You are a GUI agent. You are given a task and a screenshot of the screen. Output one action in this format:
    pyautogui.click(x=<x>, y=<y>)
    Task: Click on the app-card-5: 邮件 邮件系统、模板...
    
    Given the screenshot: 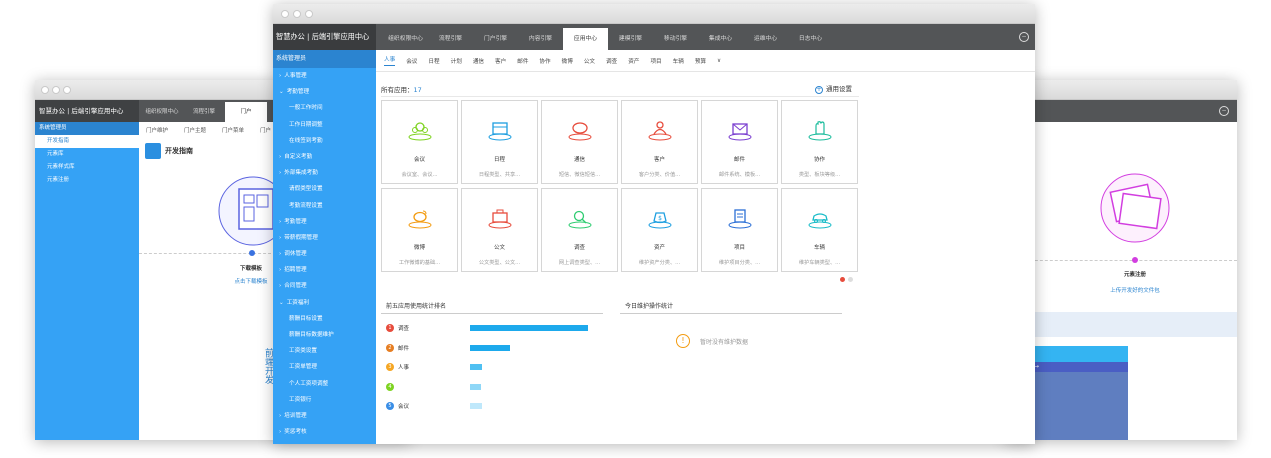 What is the action you would take?
    pyautogui.click(x=739, y=142)
    